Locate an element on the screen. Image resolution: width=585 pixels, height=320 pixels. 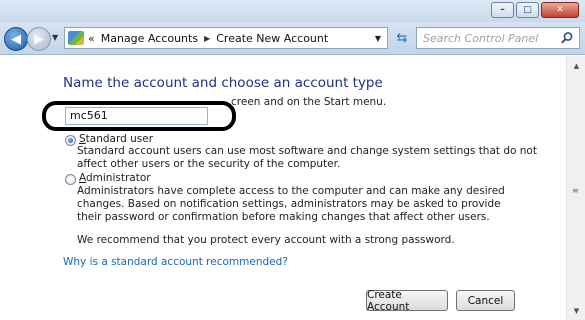
standard-user-label-text: tandard user is located at coordinates (119, 139).